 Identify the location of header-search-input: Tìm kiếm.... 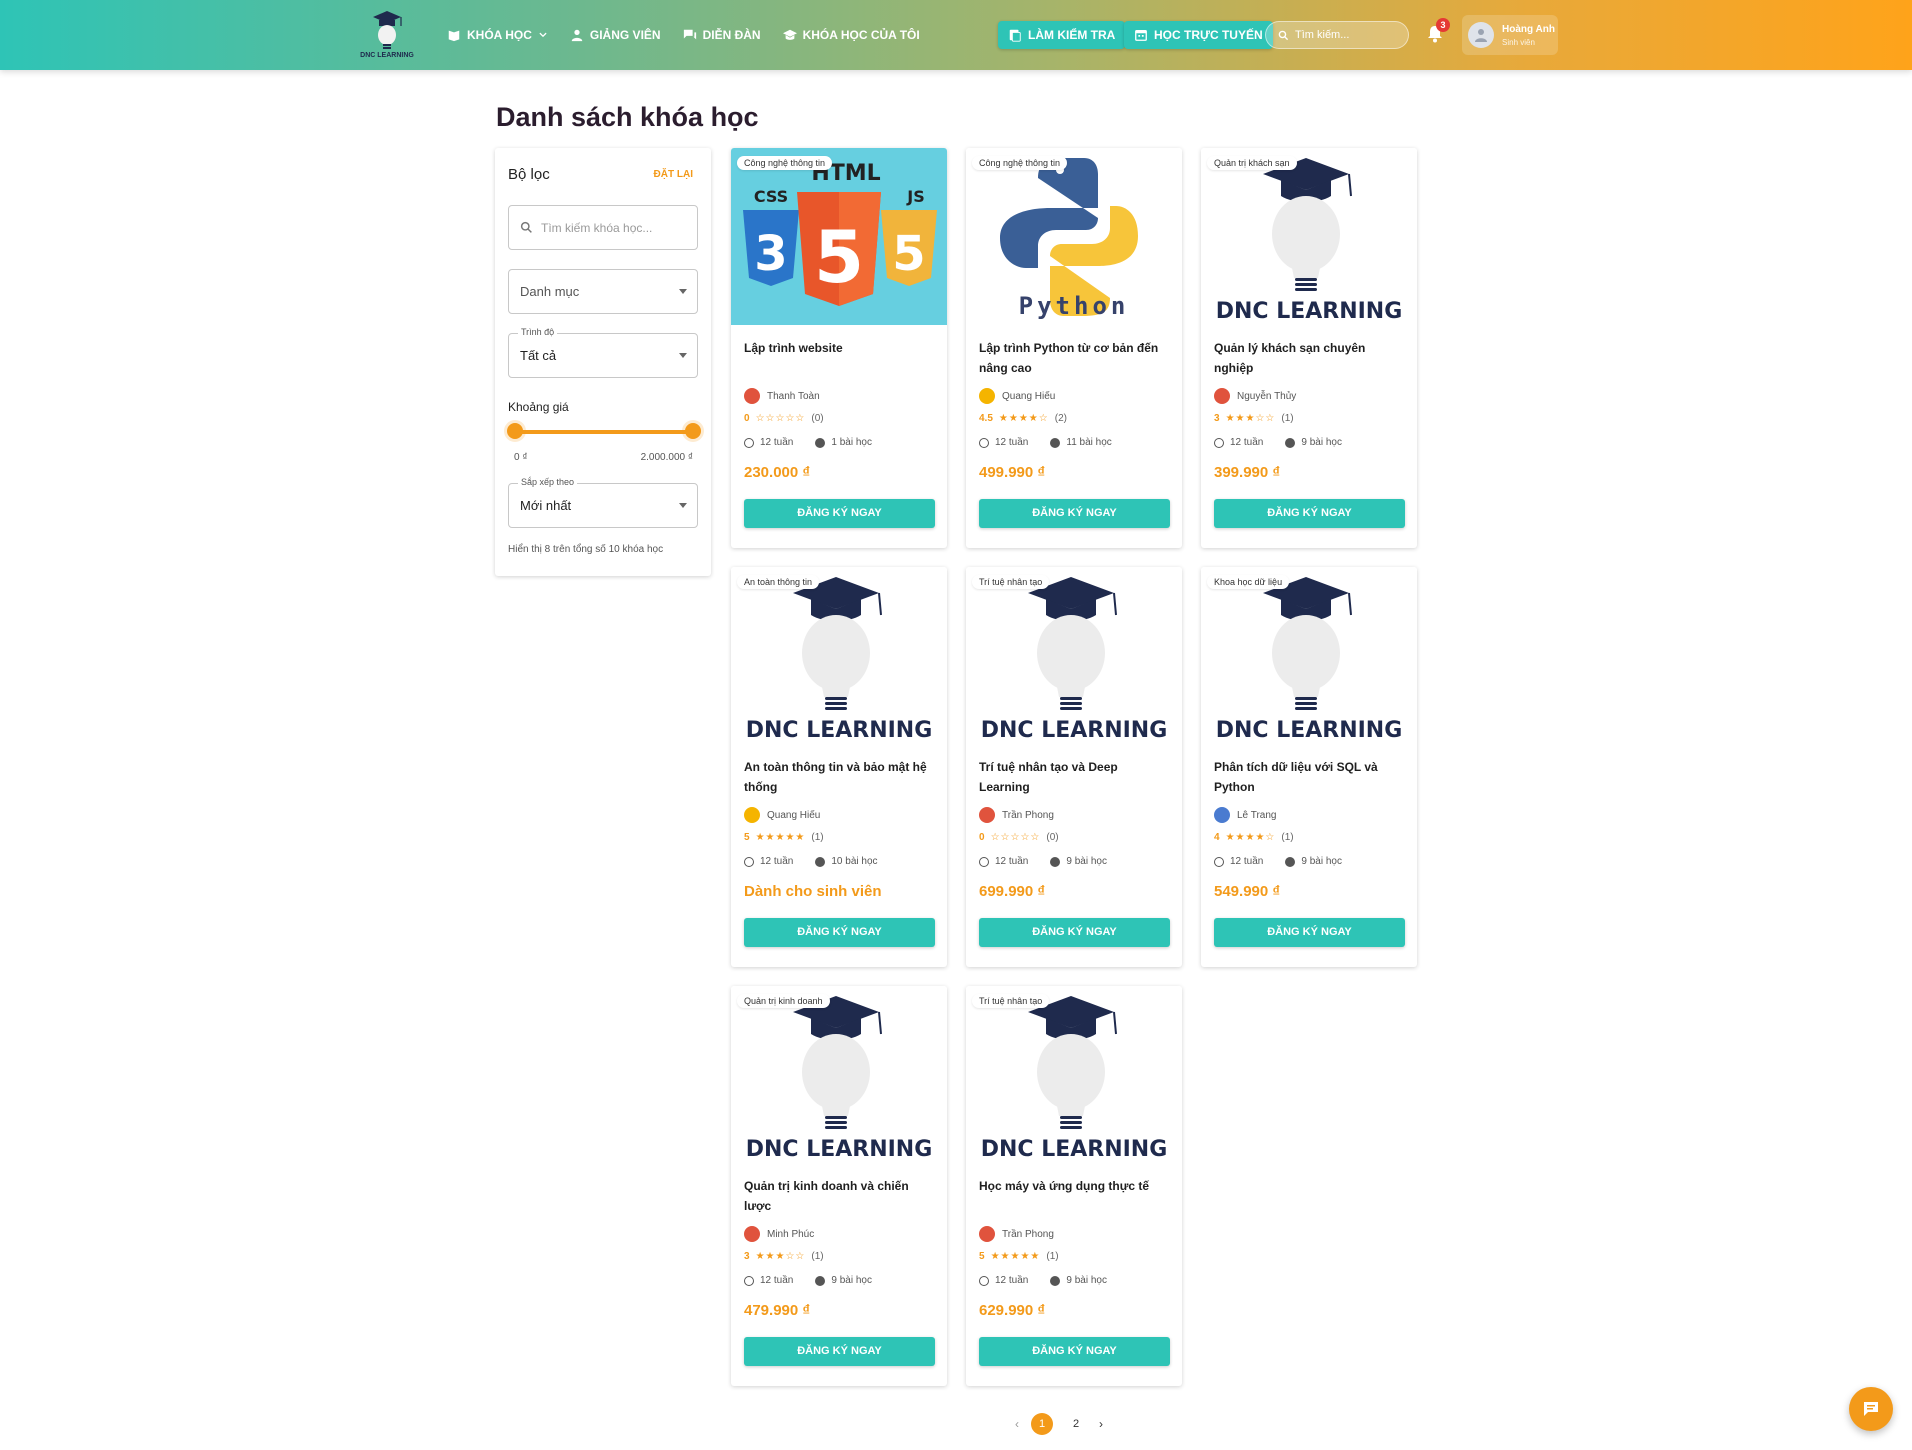
(1337, 35).